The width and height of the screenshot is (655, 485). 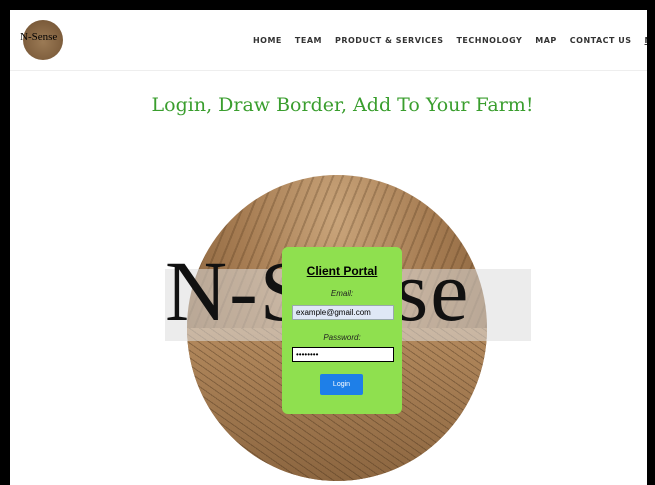 What do you see at coordinates (308, 40) in the screenshot?
I see `nav-team: TEAM` at bounding box center [308, 40].